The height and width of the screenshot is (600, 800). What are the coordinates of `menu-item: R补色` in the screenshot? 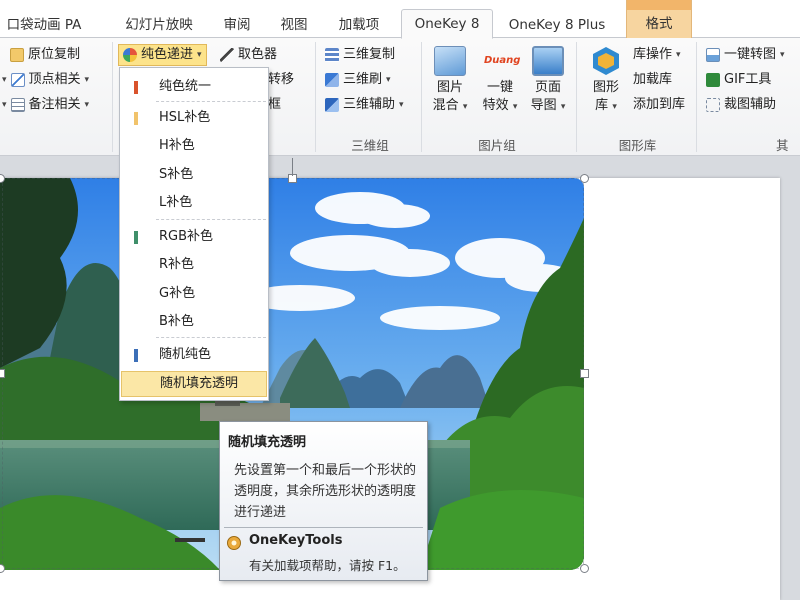 It's located at (194, 265).